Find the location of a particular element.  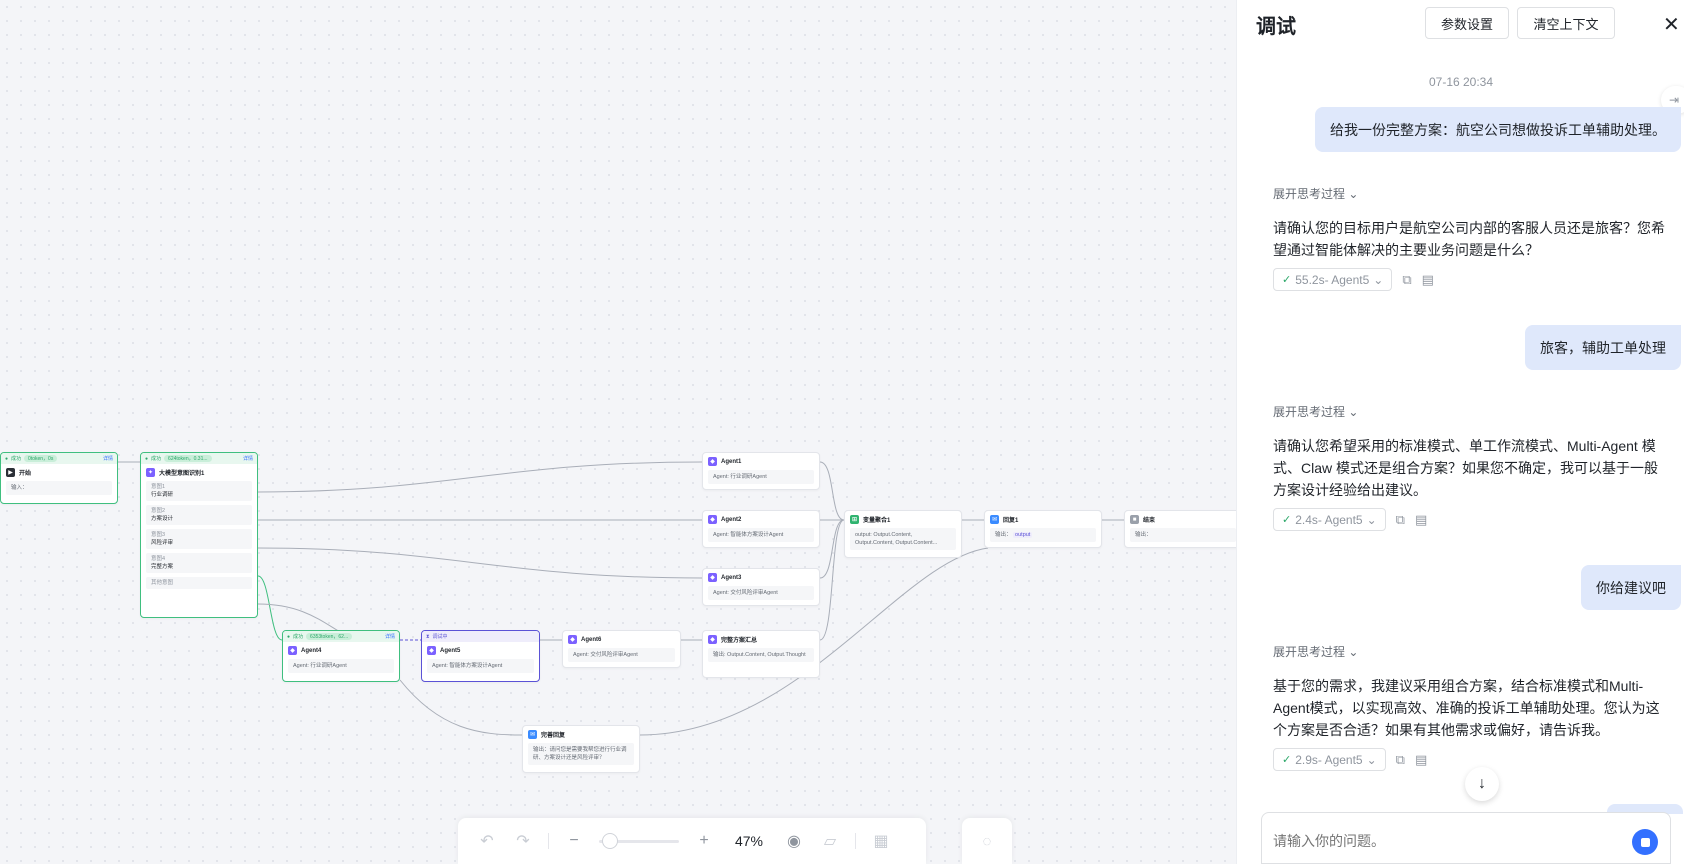

node-title: 变量聚合1 is located at coordinates (877, 521).